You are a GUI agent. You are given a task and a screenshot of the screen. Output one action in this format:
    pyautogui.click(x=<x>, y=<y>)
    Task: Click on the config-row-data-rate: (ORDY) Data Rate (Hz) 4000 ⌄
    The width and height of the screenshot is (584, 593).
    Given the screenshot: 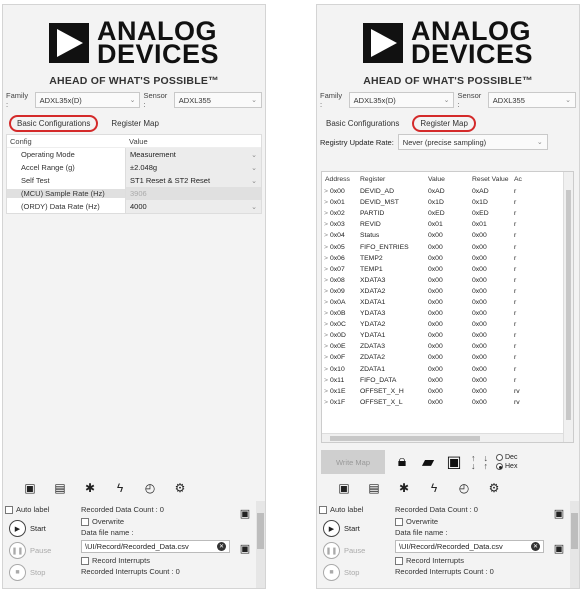 What is the action you would take?
    pyautogui.click(x=134, y=206)
    